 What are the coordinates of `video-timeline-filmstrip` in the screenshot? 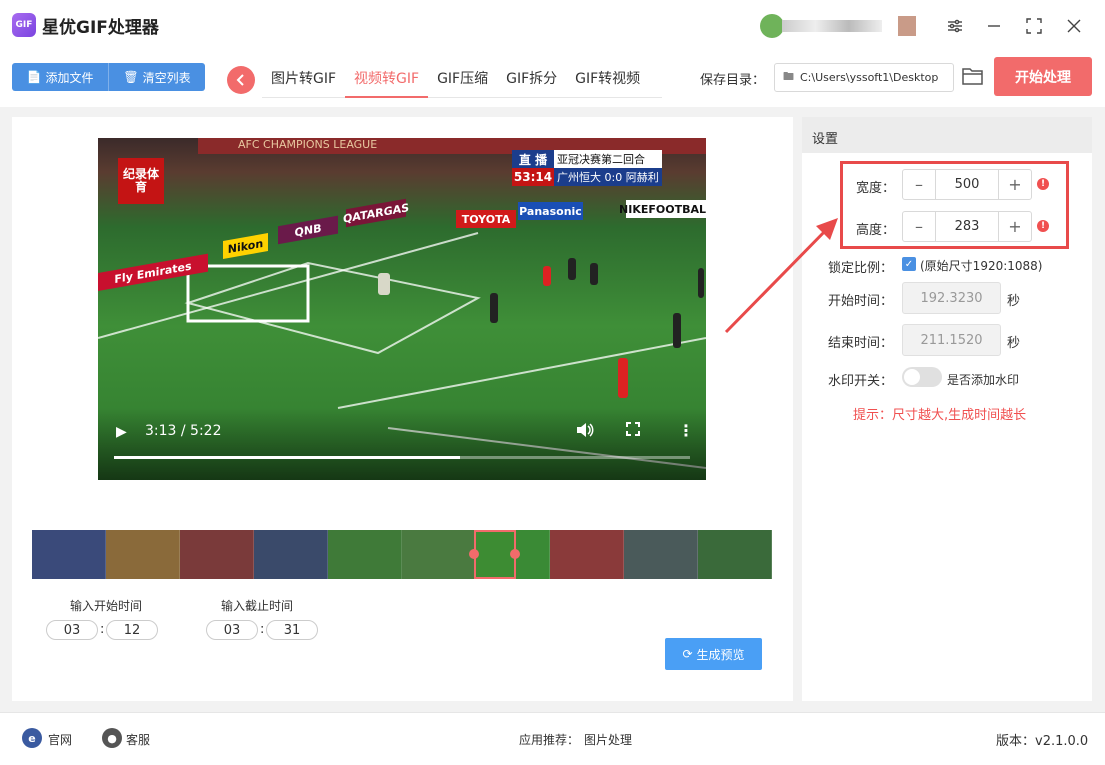 It's located at (402, 554).